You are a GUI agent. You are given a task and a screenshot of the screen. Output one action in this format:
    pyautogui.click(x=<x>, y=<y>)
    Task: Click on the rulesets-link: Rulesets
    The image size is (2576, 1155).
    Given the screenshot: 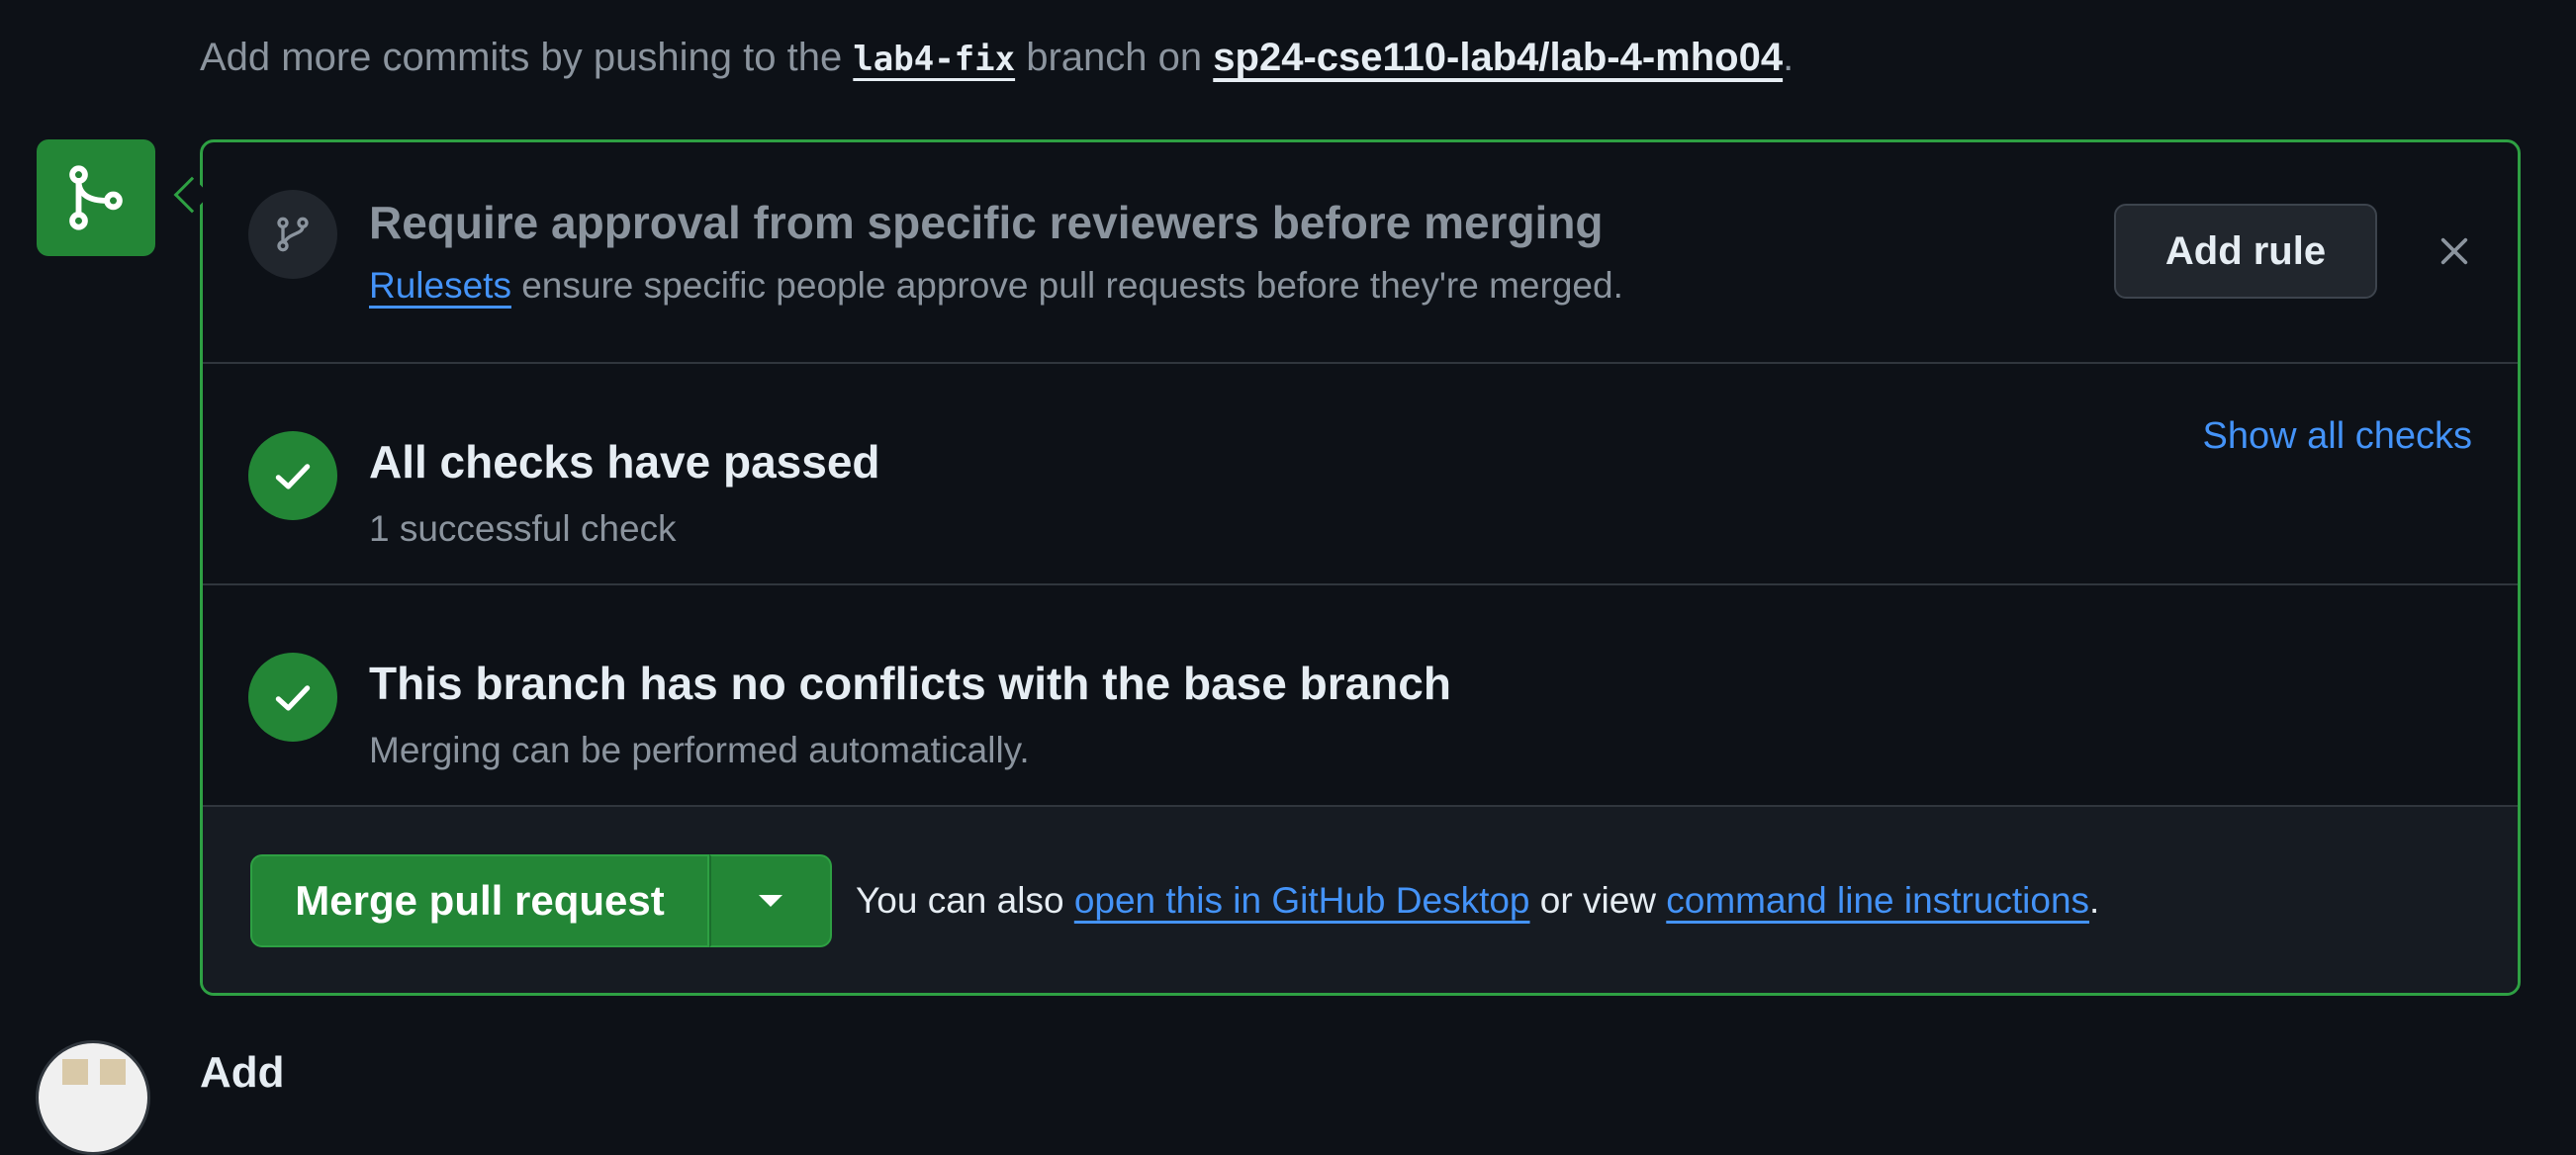 What is the action you would take?
    pyautogui.click(x=440, y=285)
    